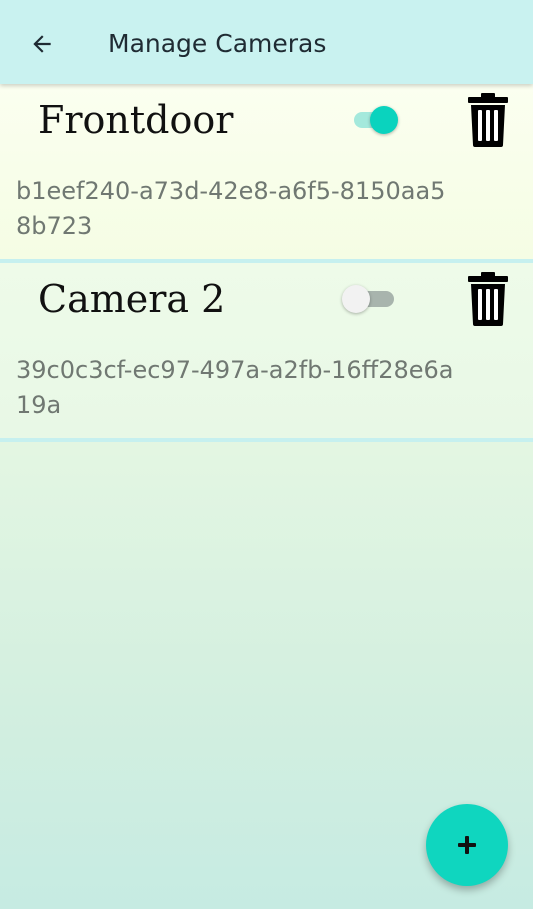 The height and width of the screenshot is (909, 533). I want to click on app-bar: Manage Cameras, so click(266, 42).